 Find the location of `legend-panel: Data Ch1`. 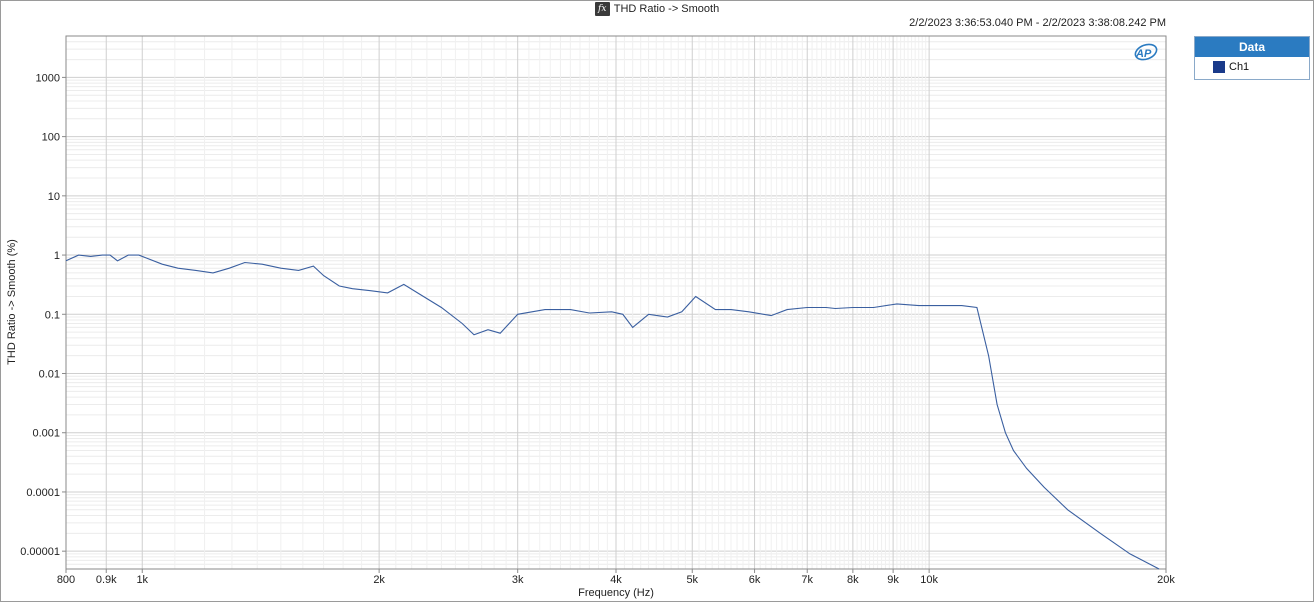

legend-panel: Data Ch1 is located at coordinates (1252, 58).